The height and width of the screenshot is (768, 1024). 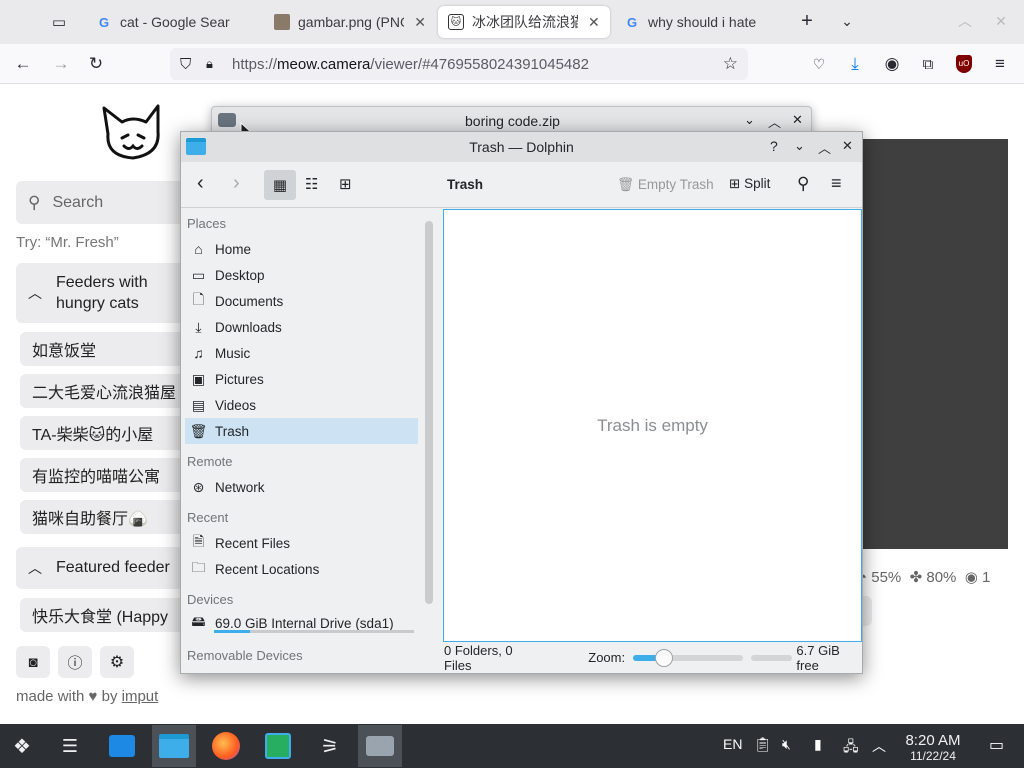 What do you see at coordinates (22, 746) in the screenshot?
I see `app-launcher-icon: ❖` at bounding box center [22, 746].